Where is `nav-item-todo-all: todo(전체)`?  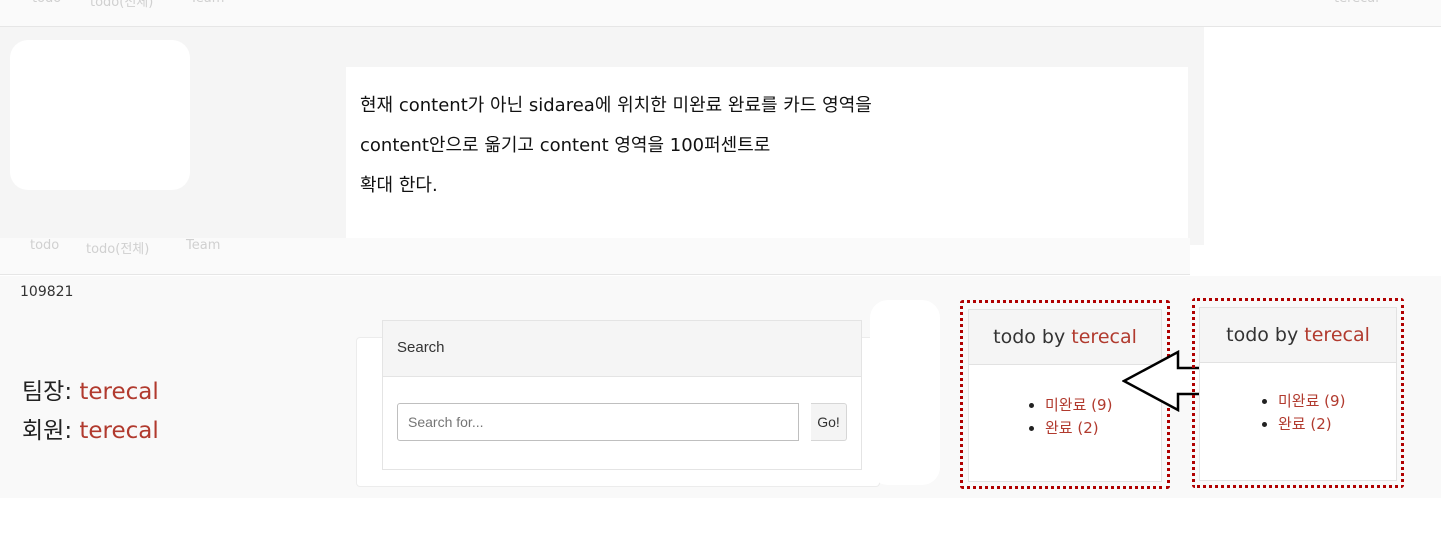 nav-item-todo-all: todo(전체) is located at coordinates (121, 5).